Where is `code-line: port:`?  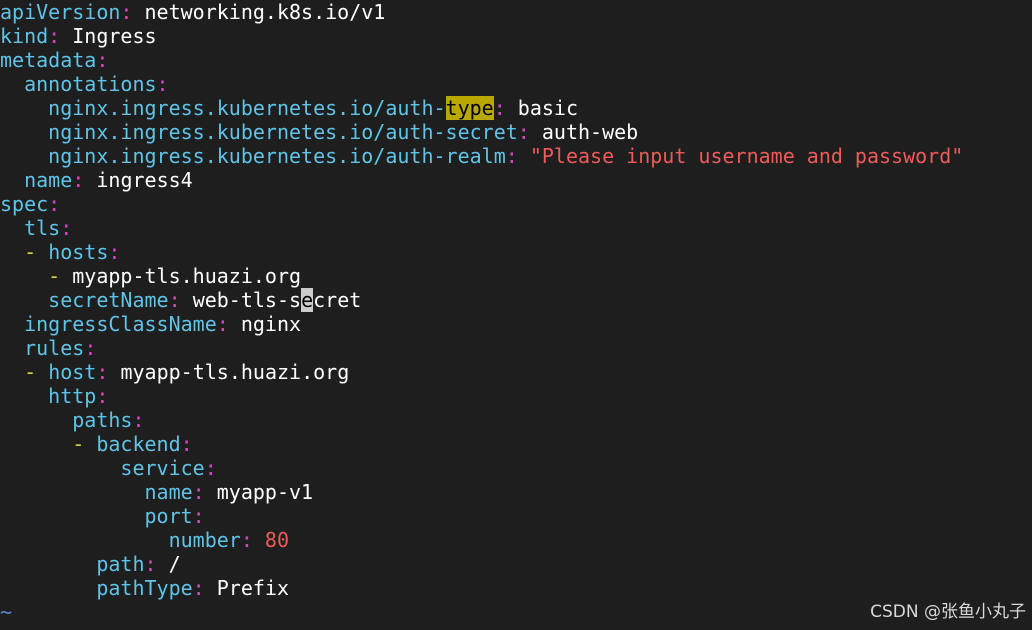 code-line: port: is located at coordinates (516, 516).